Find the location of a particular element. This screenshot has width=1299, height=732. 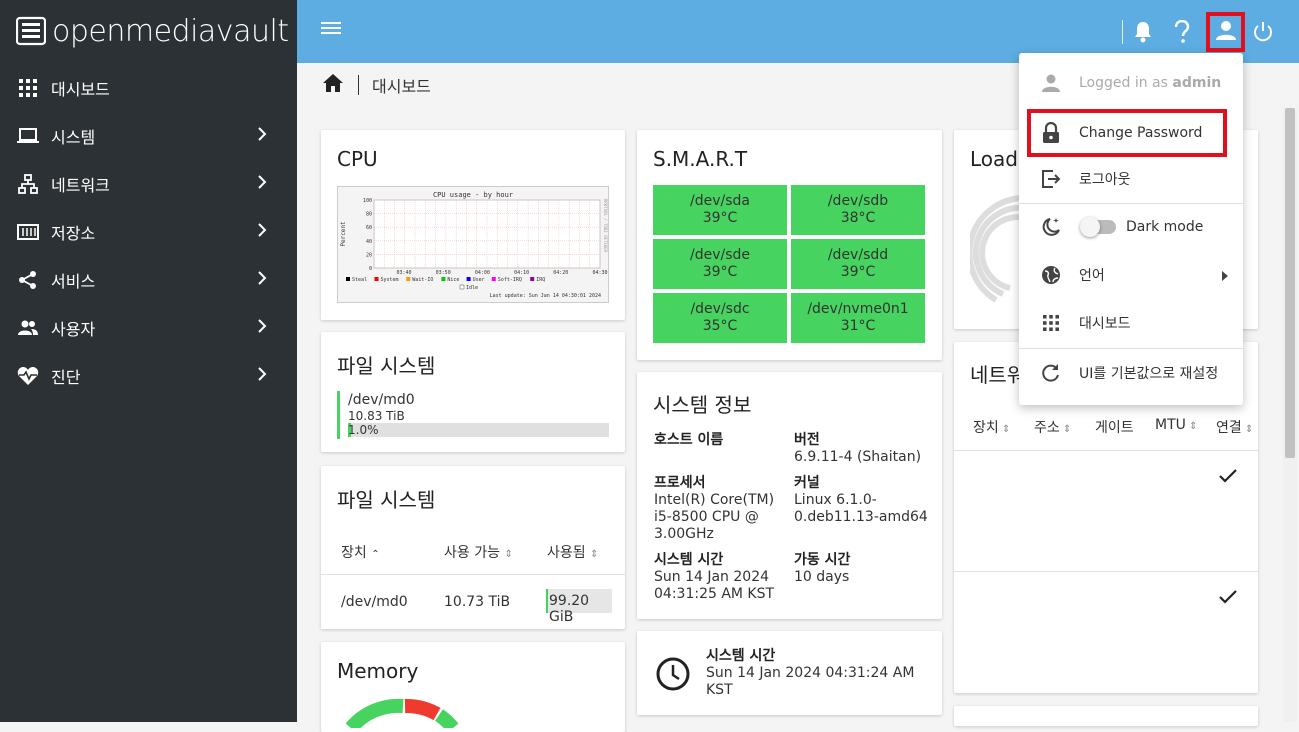

sidebar-item-services: 서비스 is located at coordinates (148, 280).